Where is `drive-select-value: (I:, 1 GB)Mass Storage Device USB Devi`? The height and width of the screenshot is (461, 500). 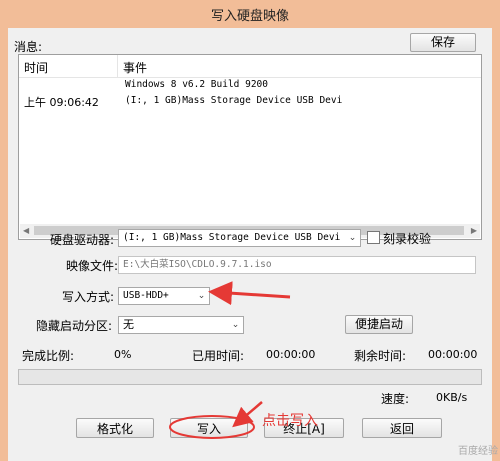
drive-select-value: (I:, 1 GB)Mass Storage Device USB Devi is located at coordinates (232, 237).